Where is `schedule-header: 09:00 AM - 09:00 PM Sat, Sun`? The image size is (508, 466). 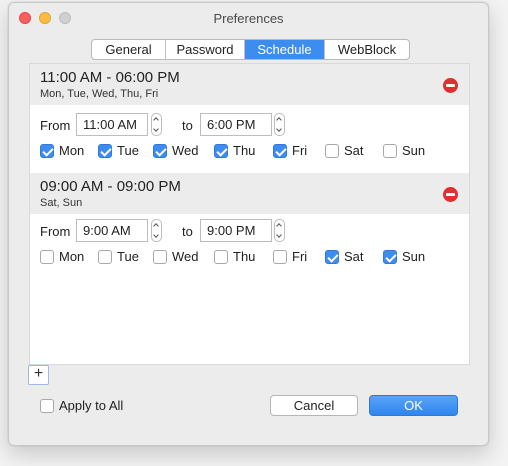 schedule-header: 09:00 AM - 09:00 PM Sat, Sun is located at coordinates (249, 193).